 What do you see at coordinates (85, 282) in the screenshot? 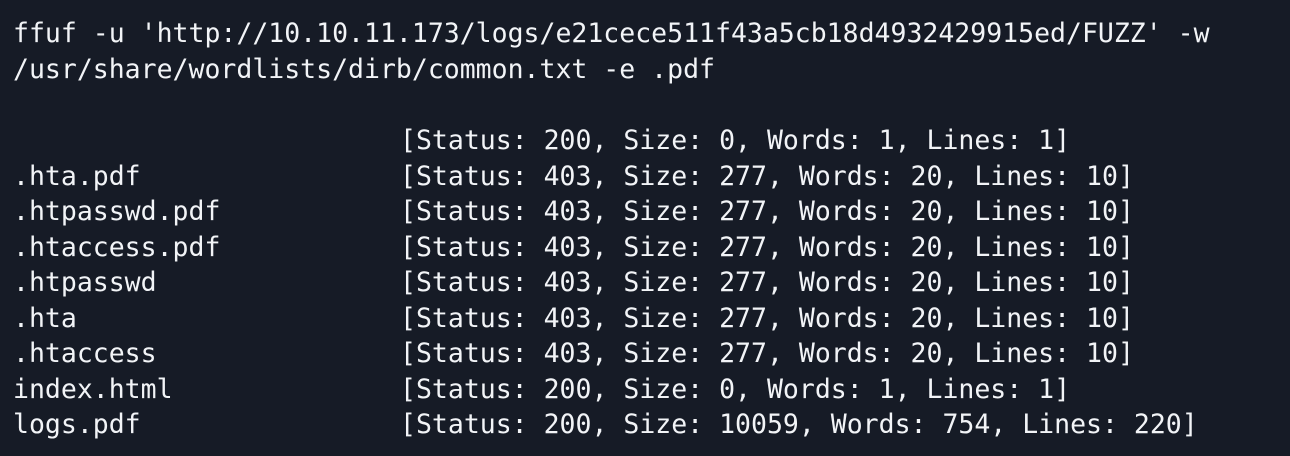
I see `result-path: .htpasswd` at bounding box center [85, 282].